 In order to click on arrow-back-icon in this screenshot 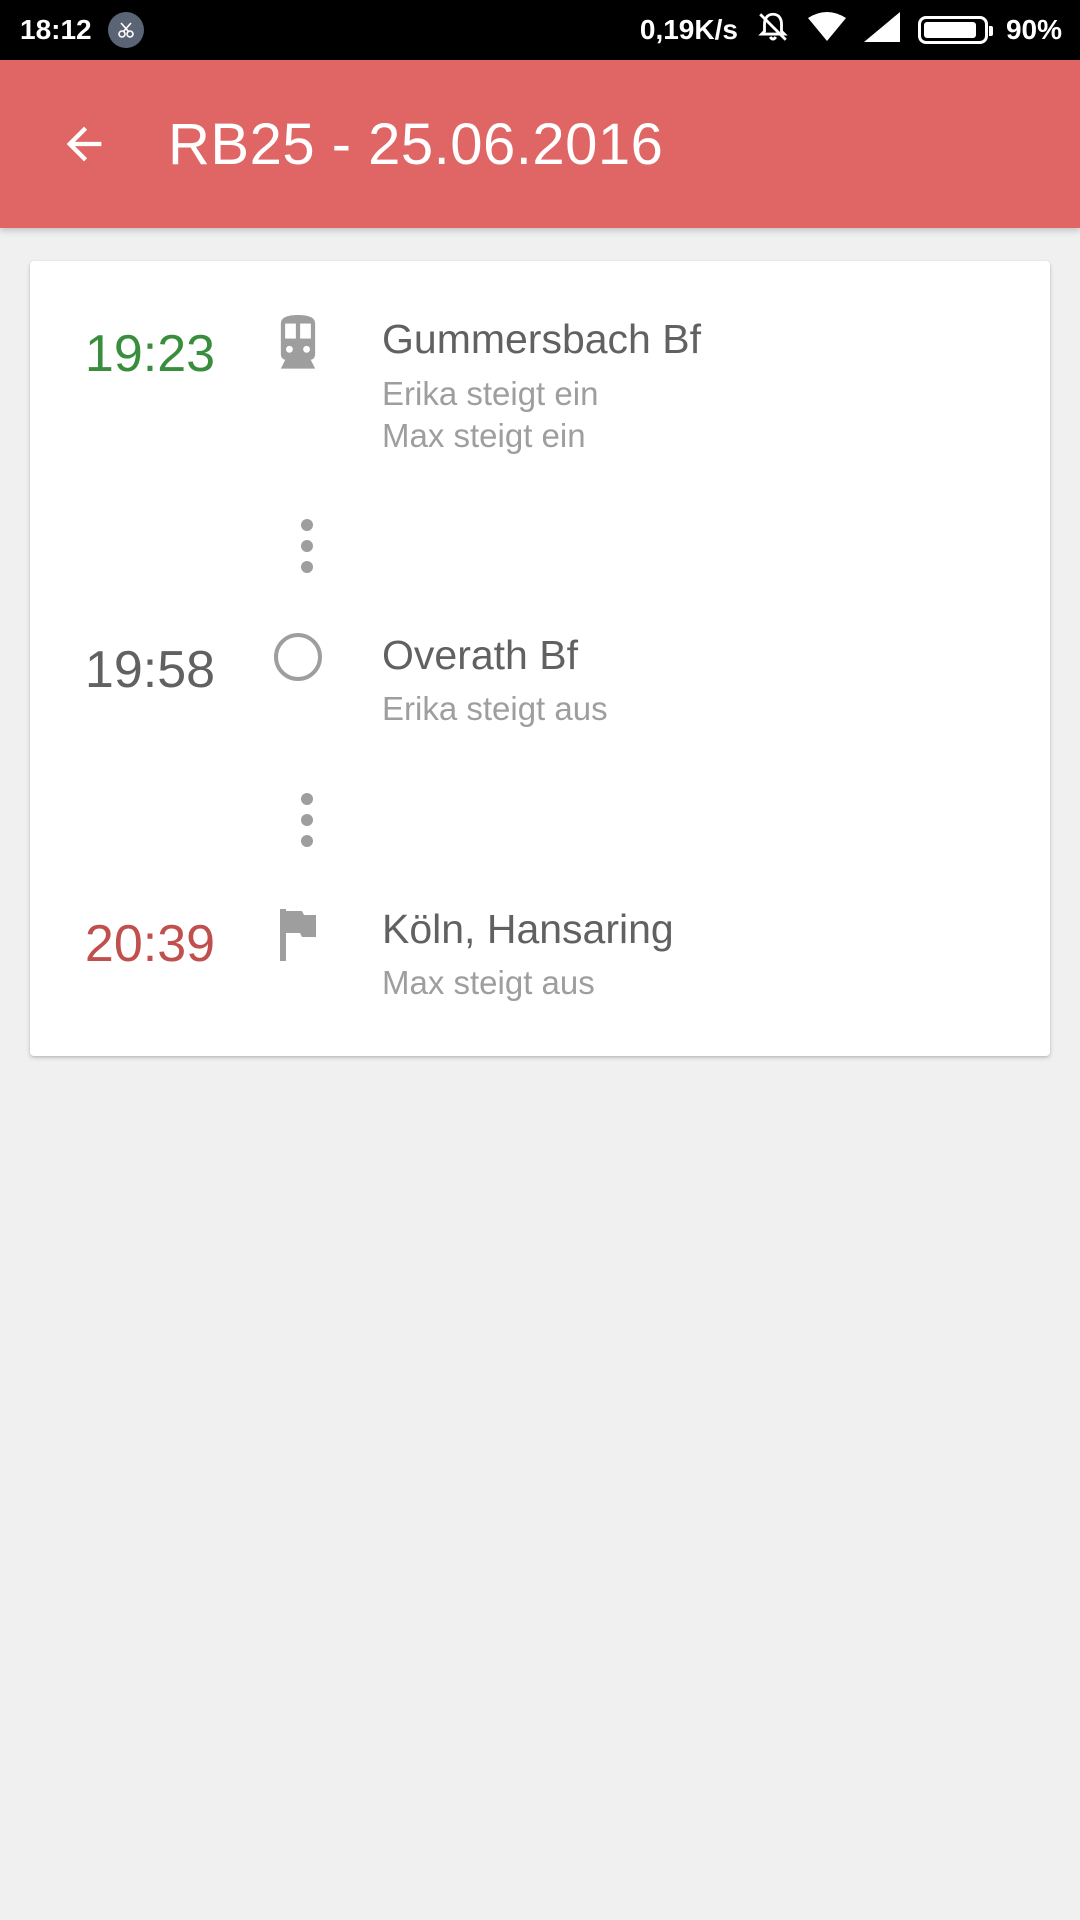, I will do `click(84, 144)`.